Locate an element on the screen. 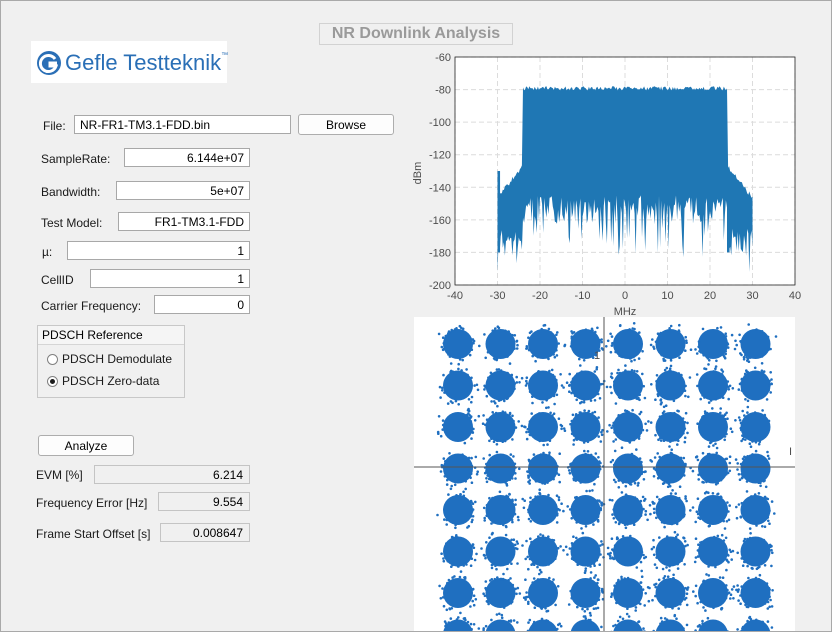 The width and height of the screenshot is (832, 636). bandwidth-field: 5e+07 is located at coordinates (183, 190).